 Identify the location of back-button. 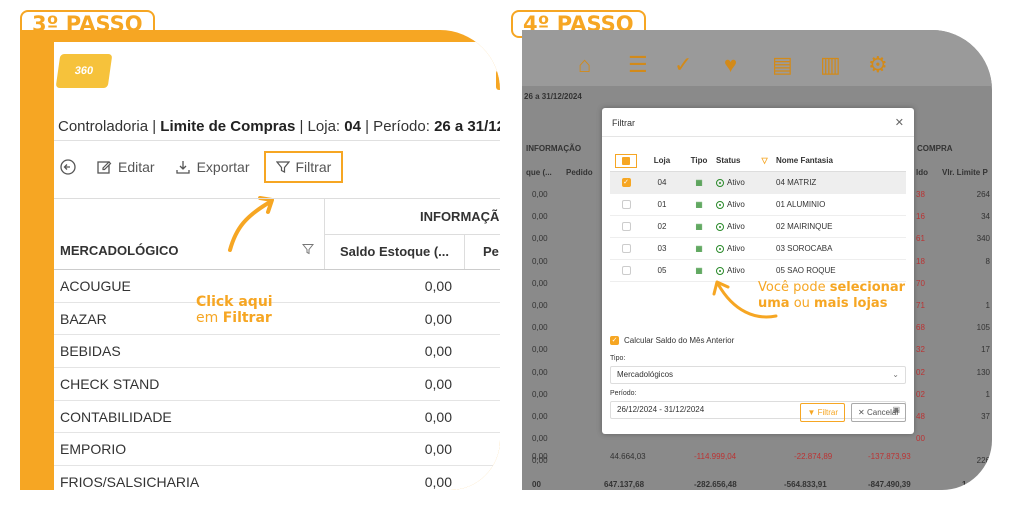
(68, 167).